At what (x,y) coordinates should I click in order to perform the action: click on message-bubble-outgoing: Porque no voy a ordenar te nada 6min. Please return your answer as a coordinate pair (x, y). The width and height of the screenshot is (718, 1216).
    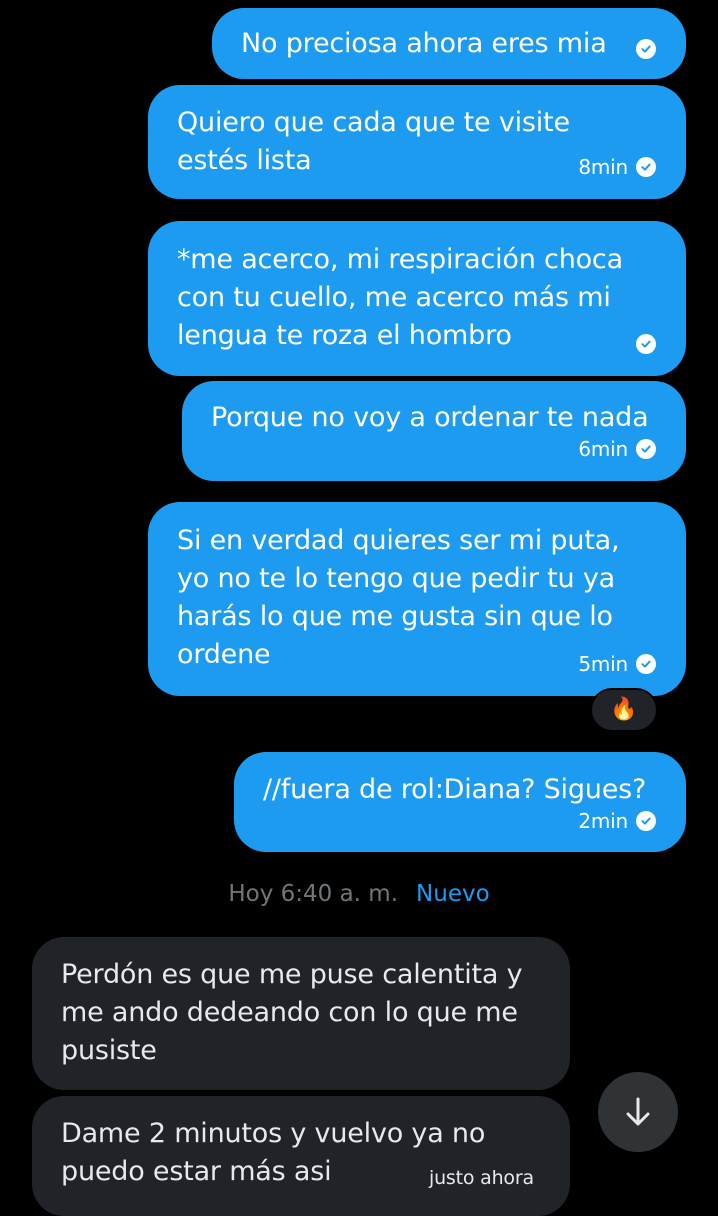
    Looking at the image, I should click on (434, 431).